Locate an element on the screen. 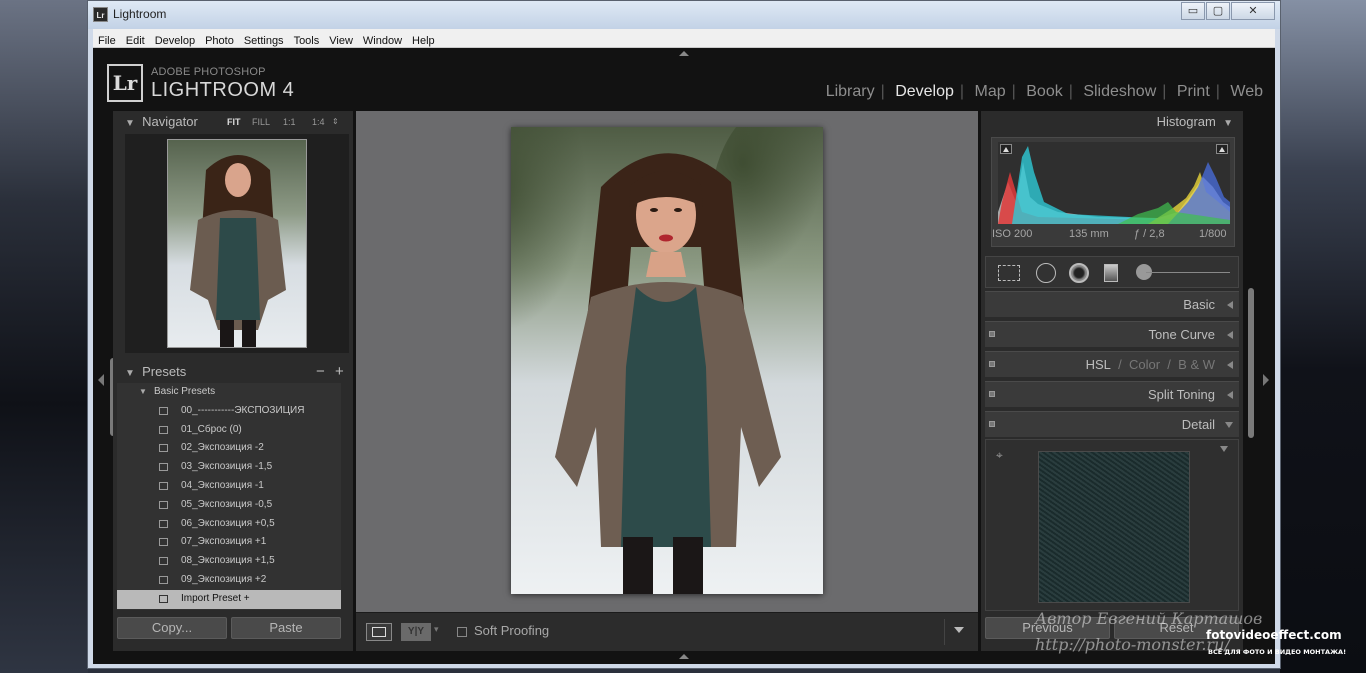 This screenshot has width=1366, height=673. graduated-filter-icon is located at coordinates (1111, 273).